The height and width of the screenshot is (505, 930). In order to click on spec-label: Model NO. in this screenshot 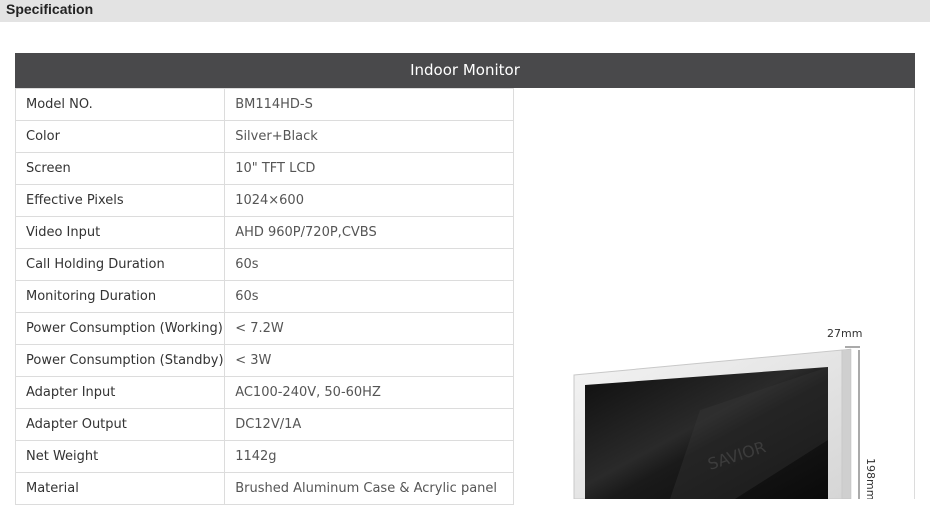, I will do `click(120, 104)`.